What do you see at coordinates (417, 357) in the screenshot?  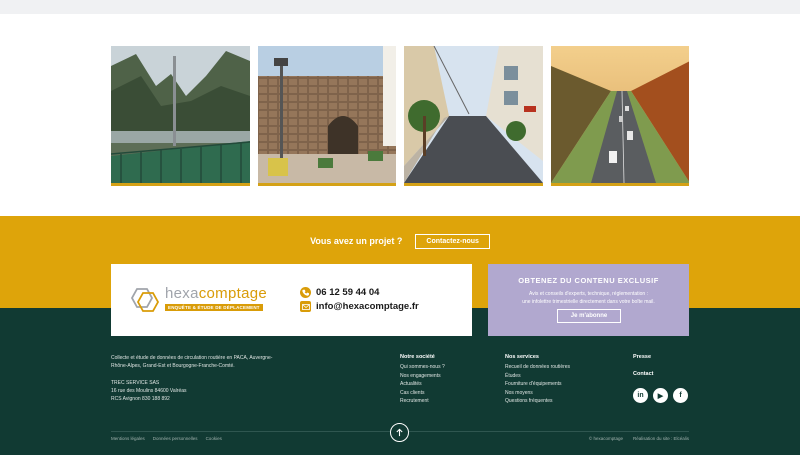 I see `footer-society-title: Notre société` at bounding box center [417, 357].